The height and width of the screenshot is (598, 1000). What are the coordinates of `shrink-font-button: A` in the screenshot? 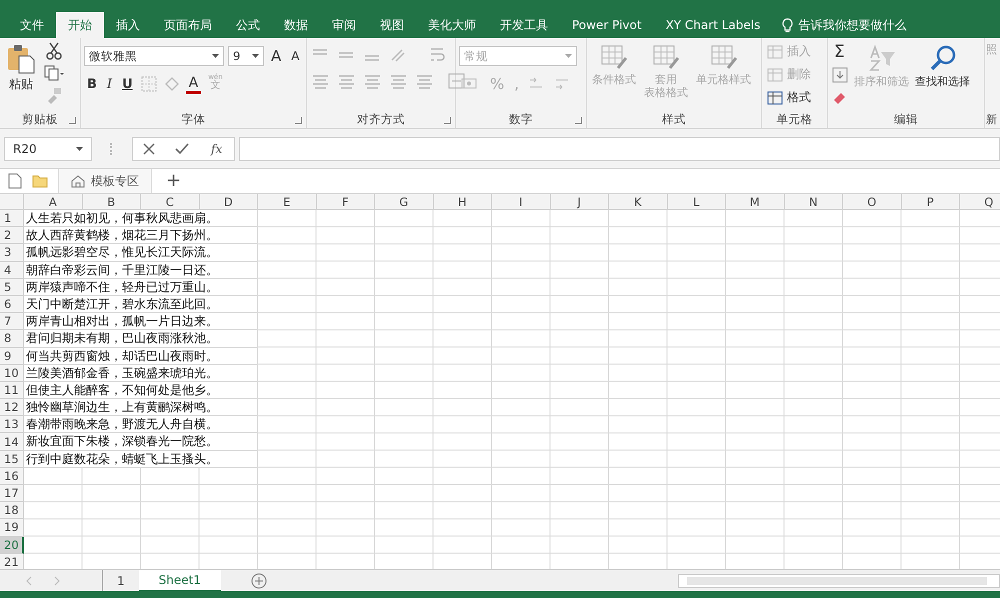 It's located at (295, 56).